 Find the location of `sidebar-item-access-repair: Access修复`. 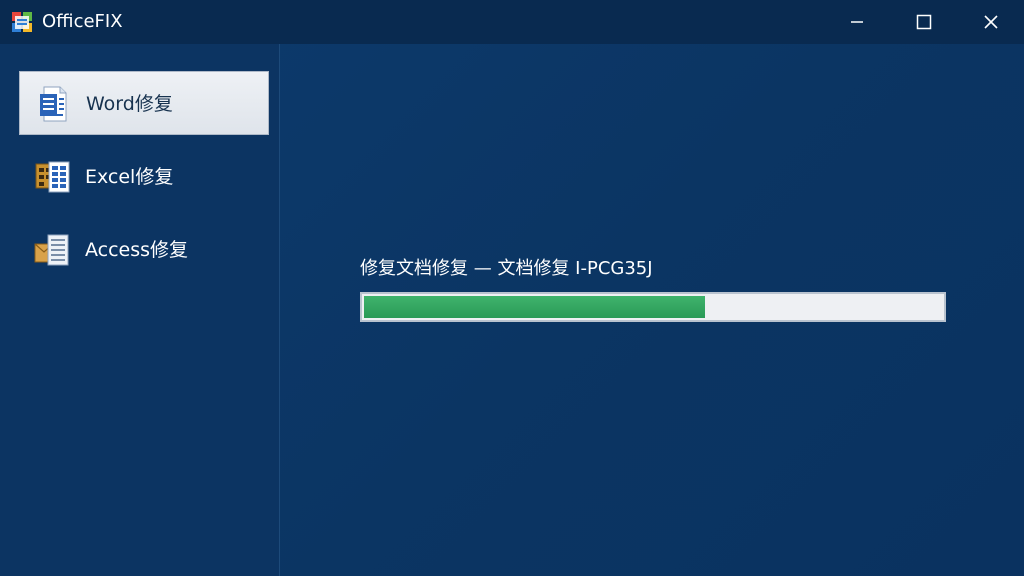

sidebar-item-access-repair: Access修复 is located at coordinates (144, 250).